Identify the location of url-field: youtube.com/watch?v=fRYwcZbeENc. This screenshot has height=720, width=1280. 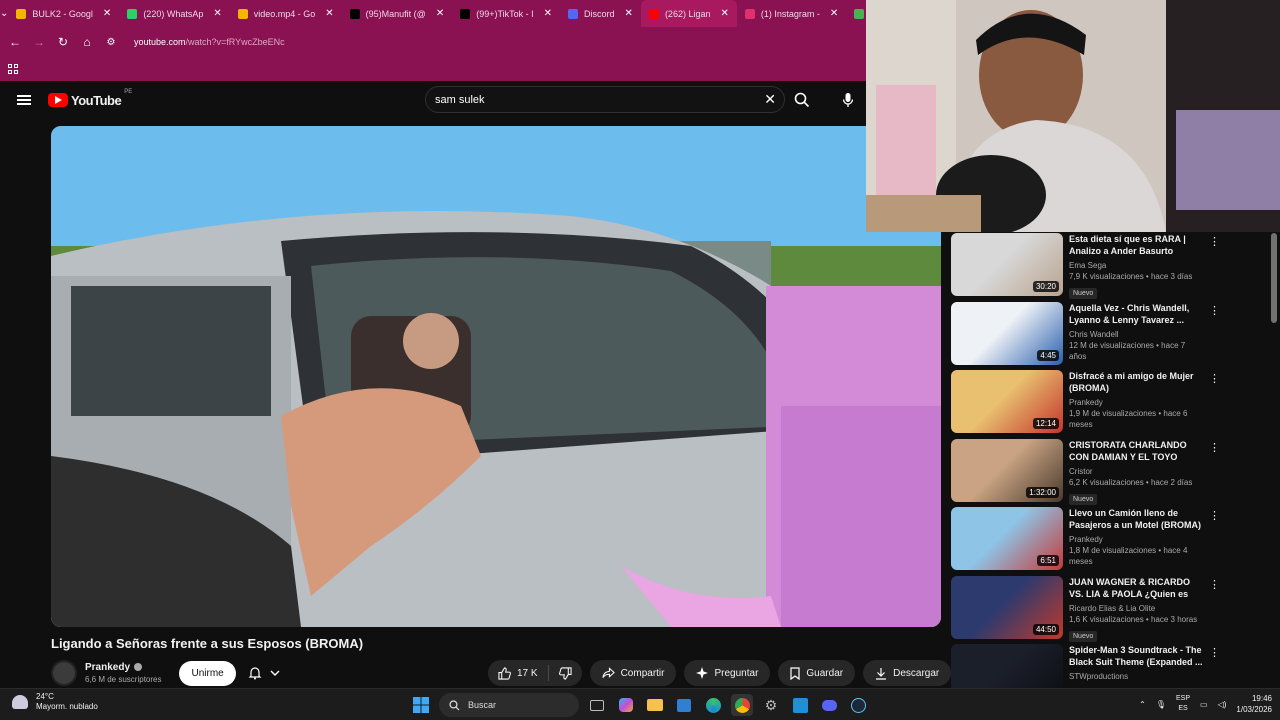
(209, 42).